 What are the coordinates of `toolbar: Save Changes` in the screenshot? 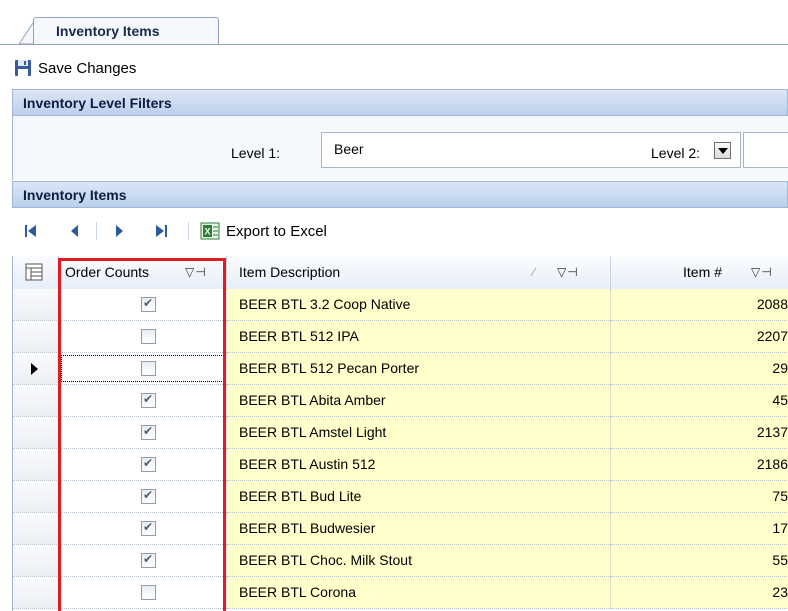 It's located at (394, 67).